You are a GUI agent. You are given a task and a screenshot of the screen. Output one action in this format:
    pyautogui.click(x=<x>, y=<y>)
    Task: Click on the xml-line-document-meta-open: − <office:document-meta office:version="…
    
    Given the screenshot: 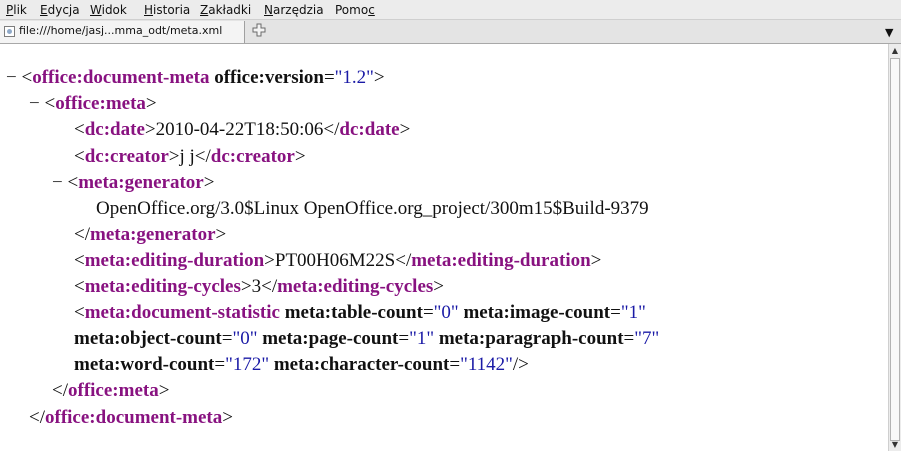 What is the action you would take?
    pyautogui.click(x=195, y=78)
    